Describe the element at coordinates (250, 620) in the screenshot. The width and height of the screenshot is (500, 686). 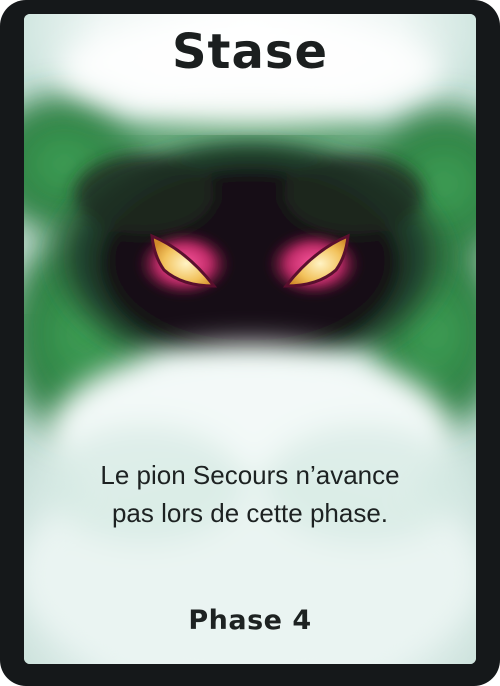
I see `card-phase-label: Phase 4` at that location.